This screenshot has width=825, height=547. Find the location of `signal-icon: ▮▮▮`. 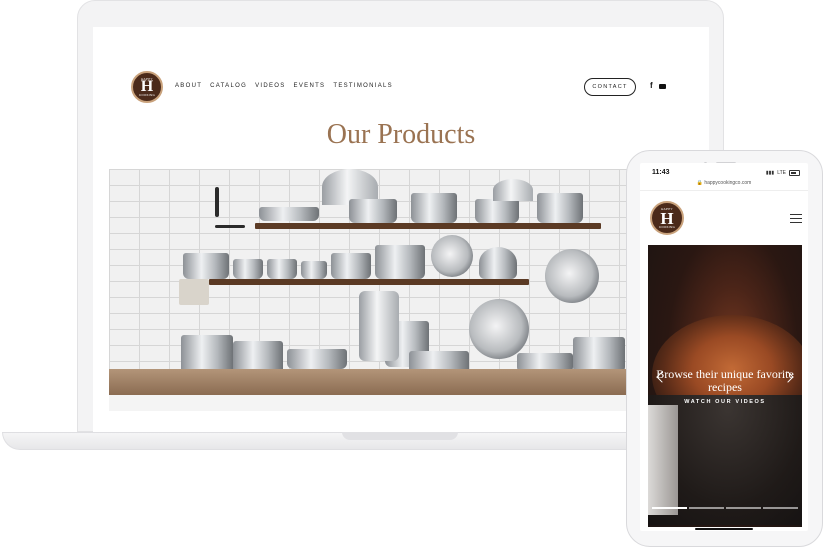

signal-icon: ▮▮▮ is located at coordinates (770, 173).